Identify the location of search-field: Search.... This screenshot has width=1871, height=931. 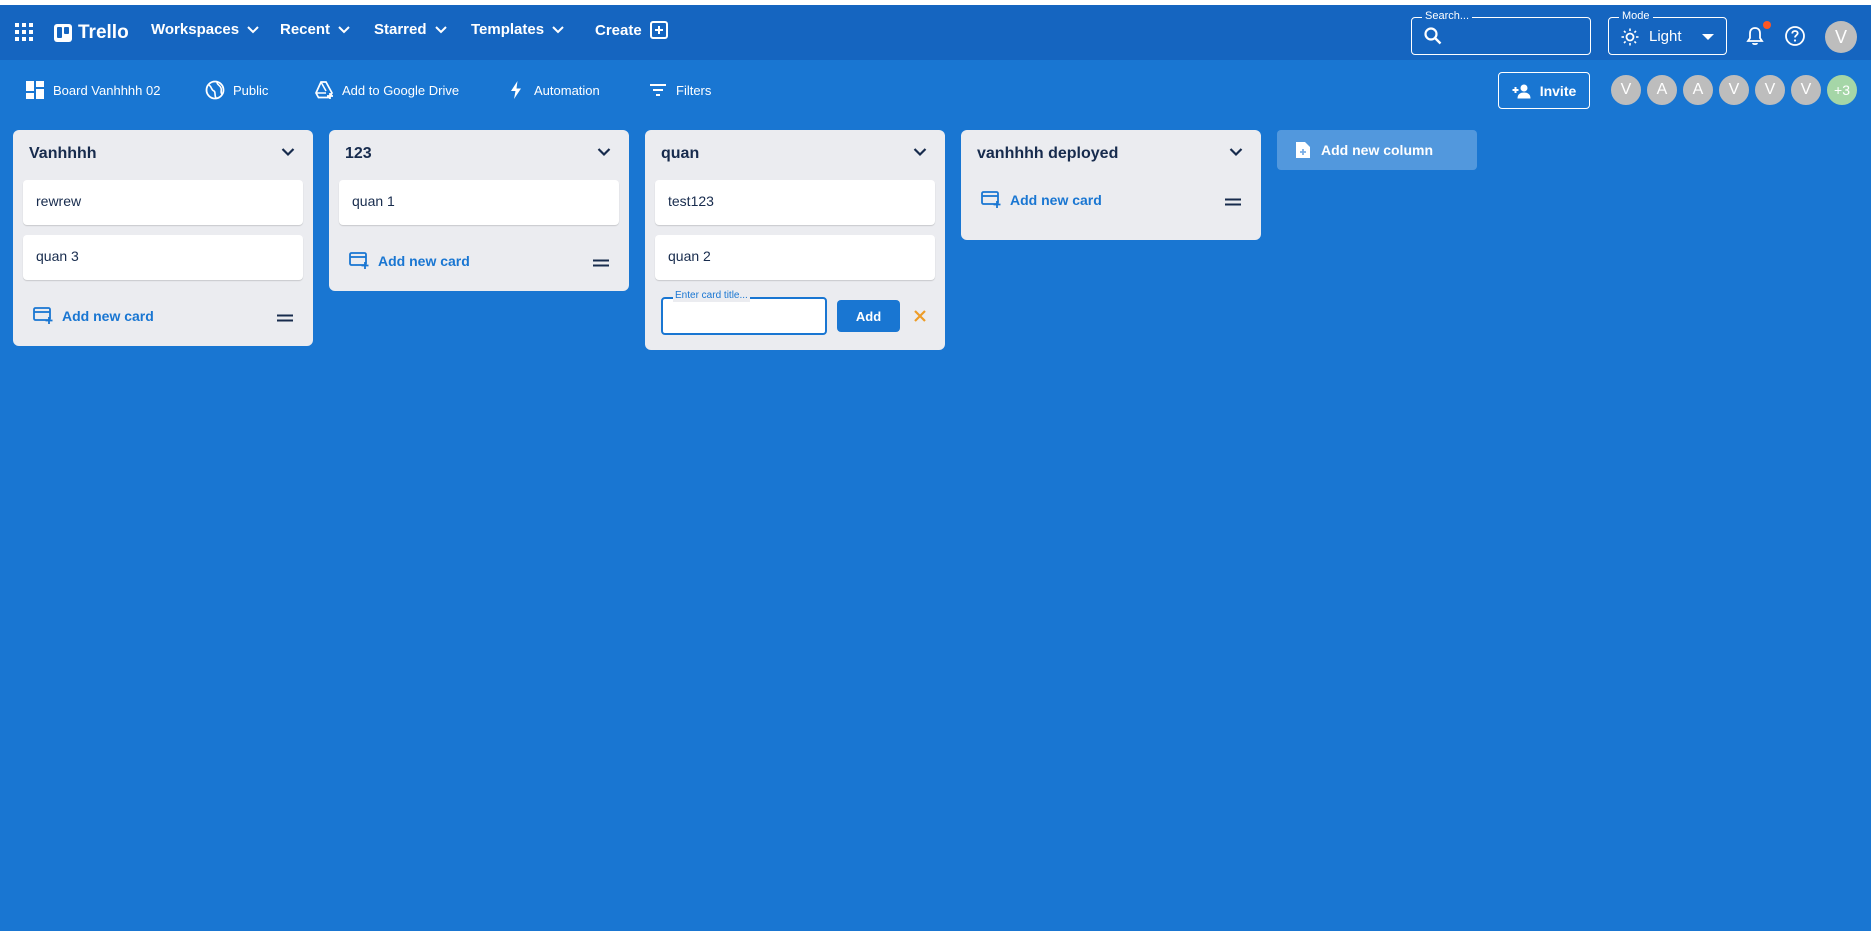
(1501, 32).